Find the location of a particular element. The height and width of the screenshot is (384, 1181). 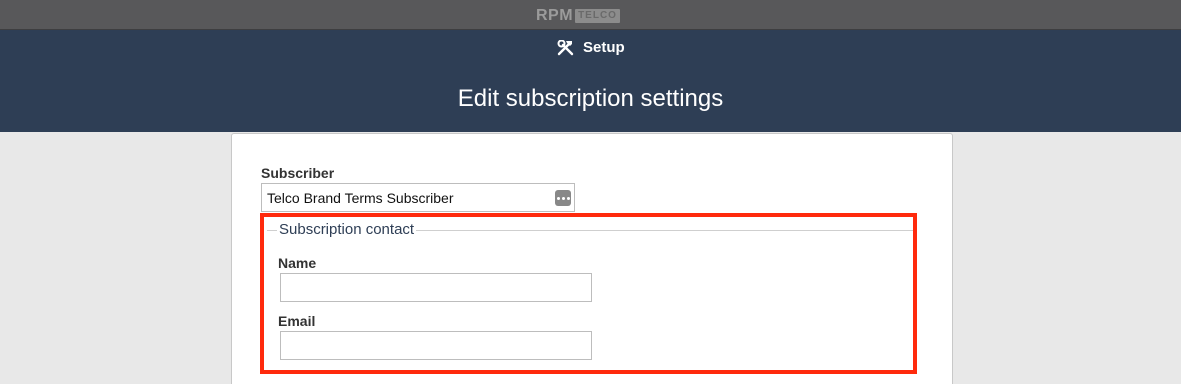

ellipsis-icon is located at coordinates (563, 198).